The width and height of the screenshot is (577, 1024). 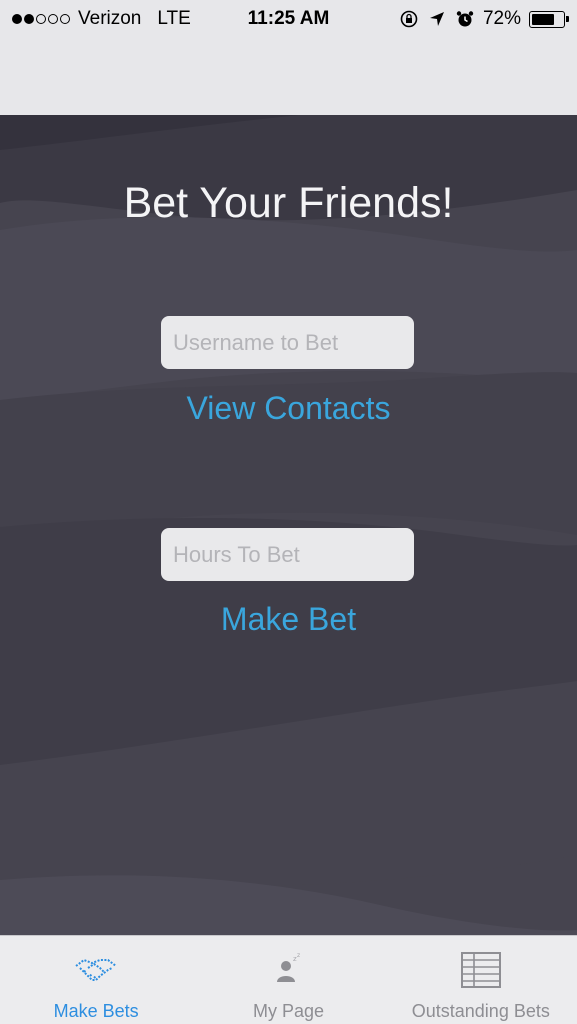 I want to click on handshake-icon, so click(x=96, y=969).